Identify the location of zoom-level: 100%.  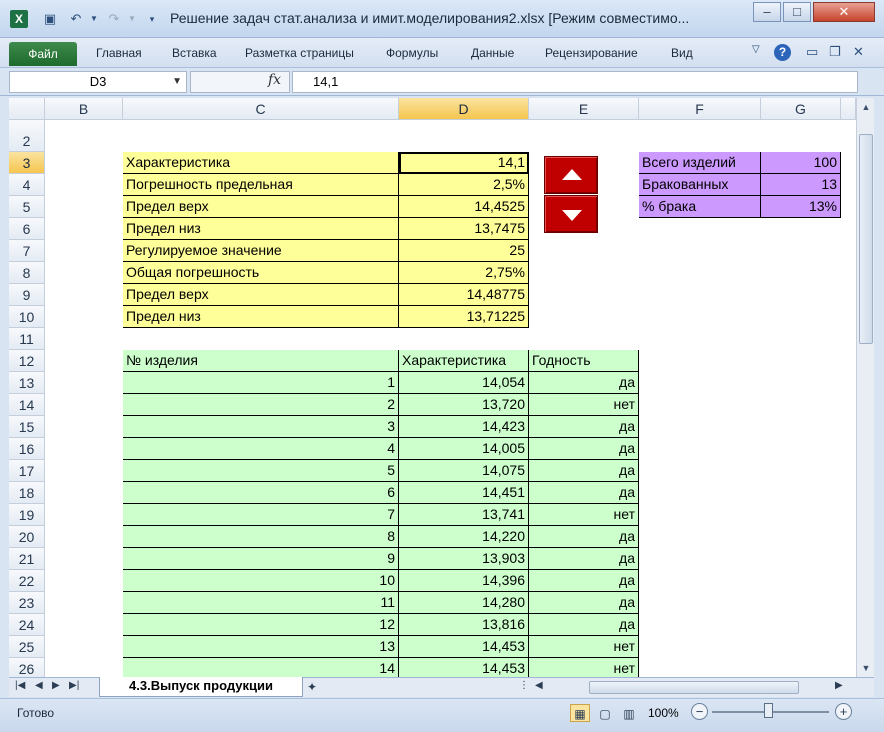
(663, 713).